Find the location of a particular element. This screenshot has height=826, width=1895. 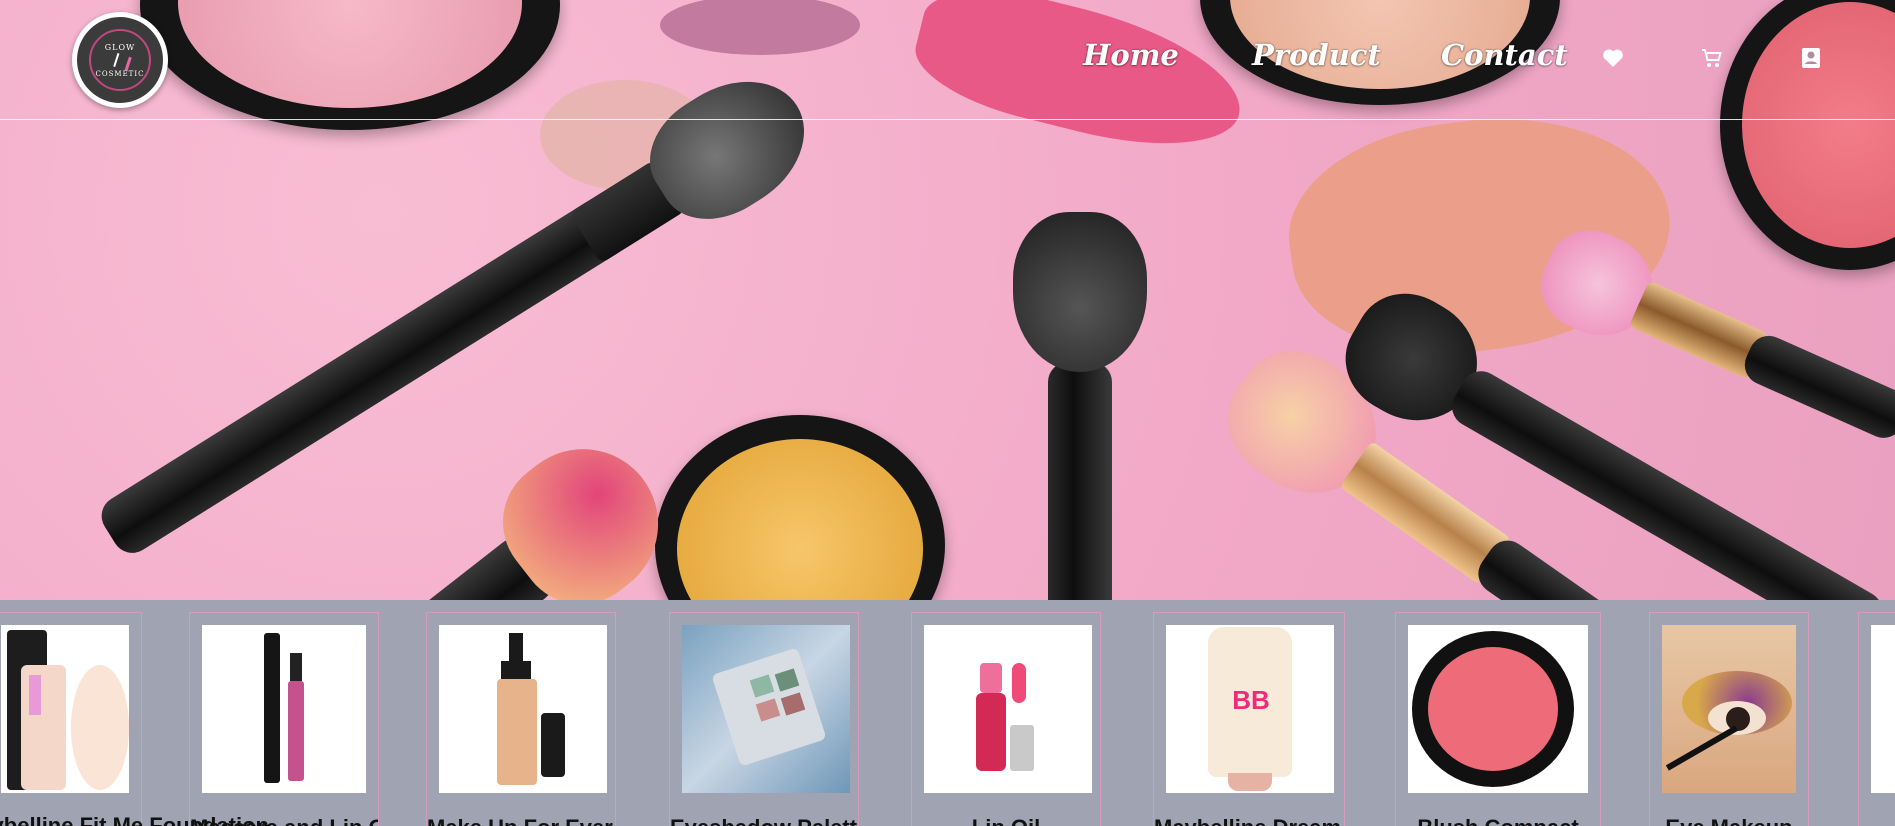

product-name: Maybelline Fit Me Foundation is located at coordinates (134, 819).